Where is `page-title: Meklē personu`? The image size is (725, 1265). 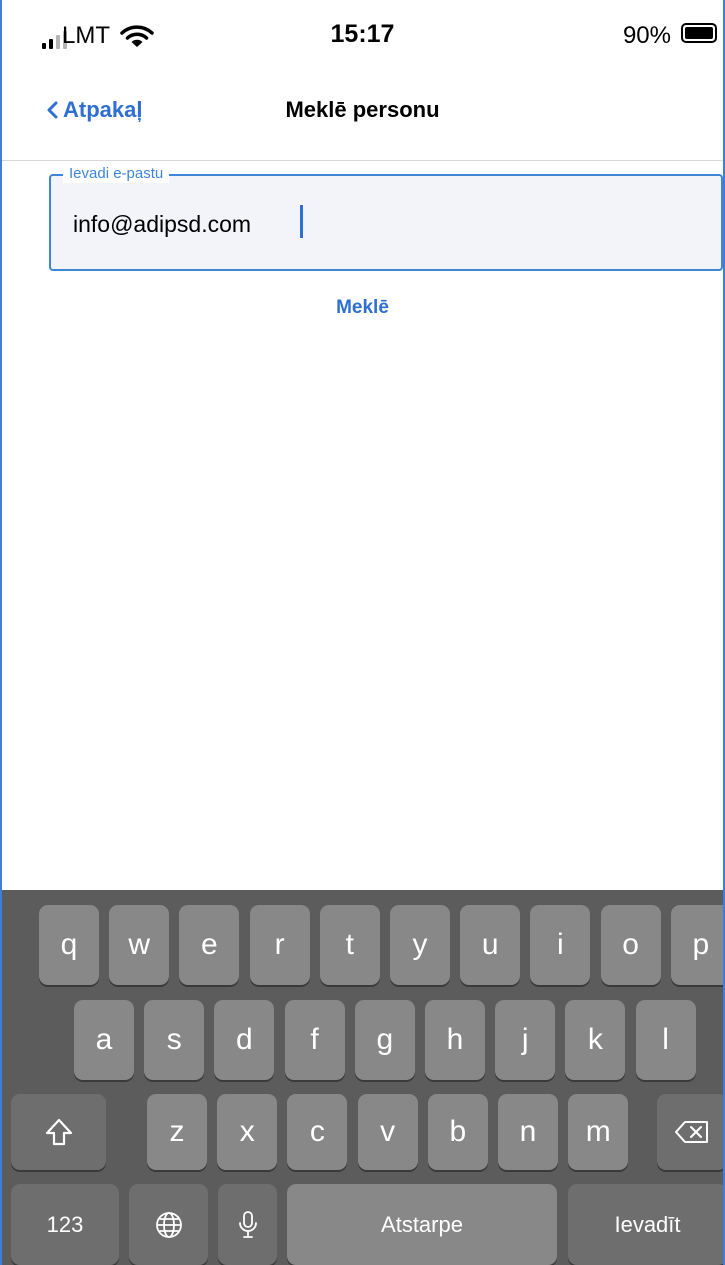 page-title: Meklē personu is located at coordinates (362, 109).